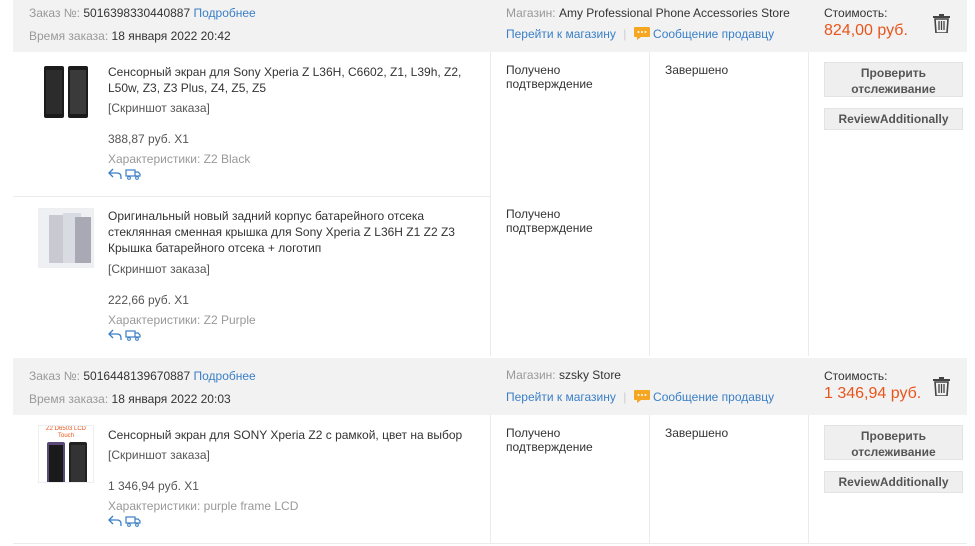  I want to click on order-cost: 1 346,94 руб., so click(873, 393).